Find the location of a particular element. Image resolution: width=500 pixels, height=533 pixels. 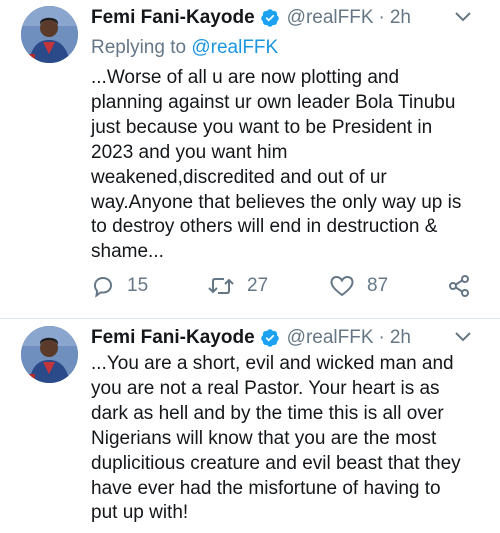

replying-prefix: Replying to is located at coordinates (141, 47).